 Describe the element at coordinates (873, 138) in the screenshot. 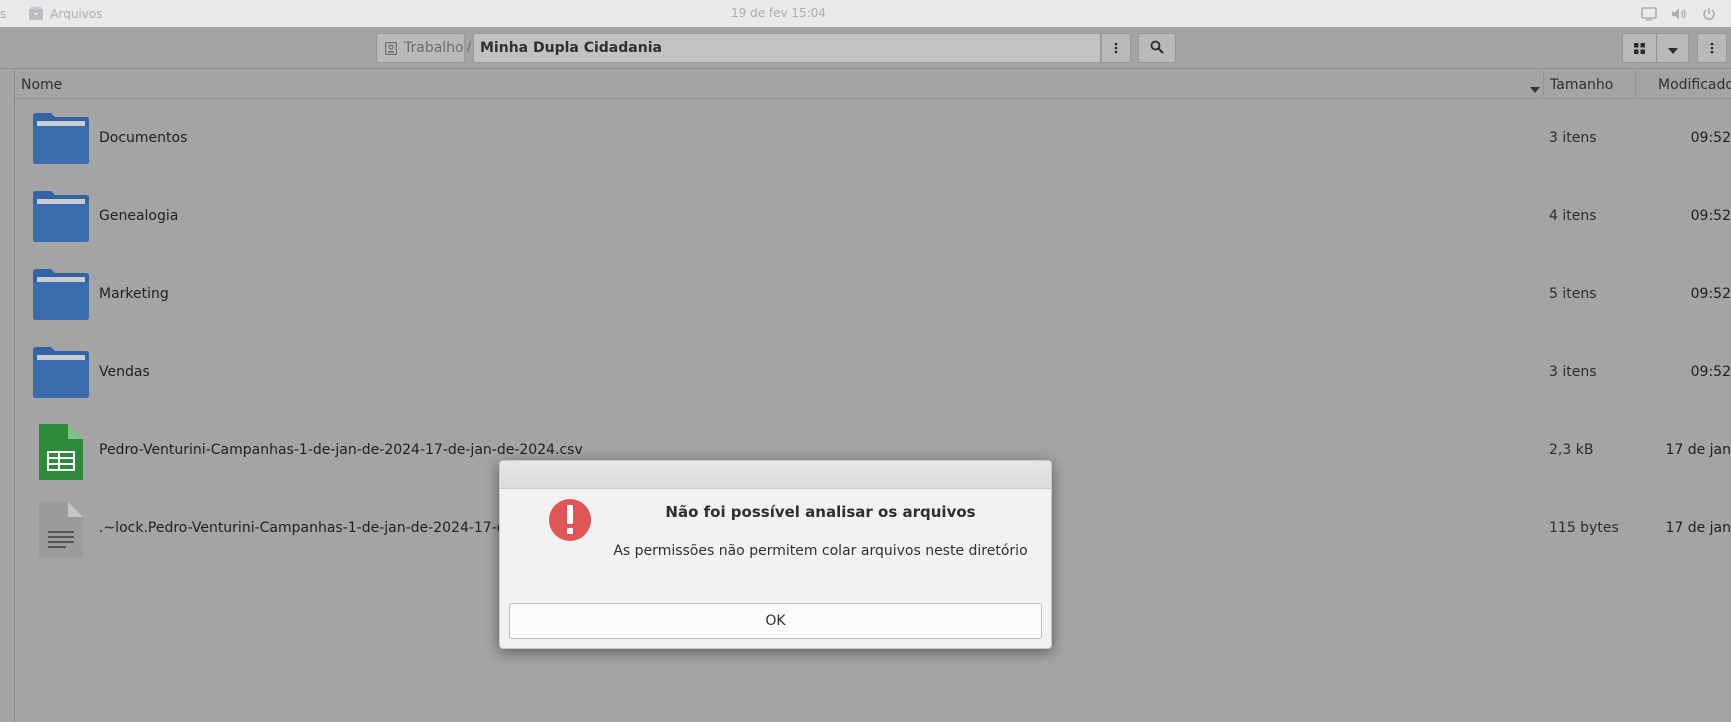

I see `file-row: Documentos 3 itens 09:52` at that location.